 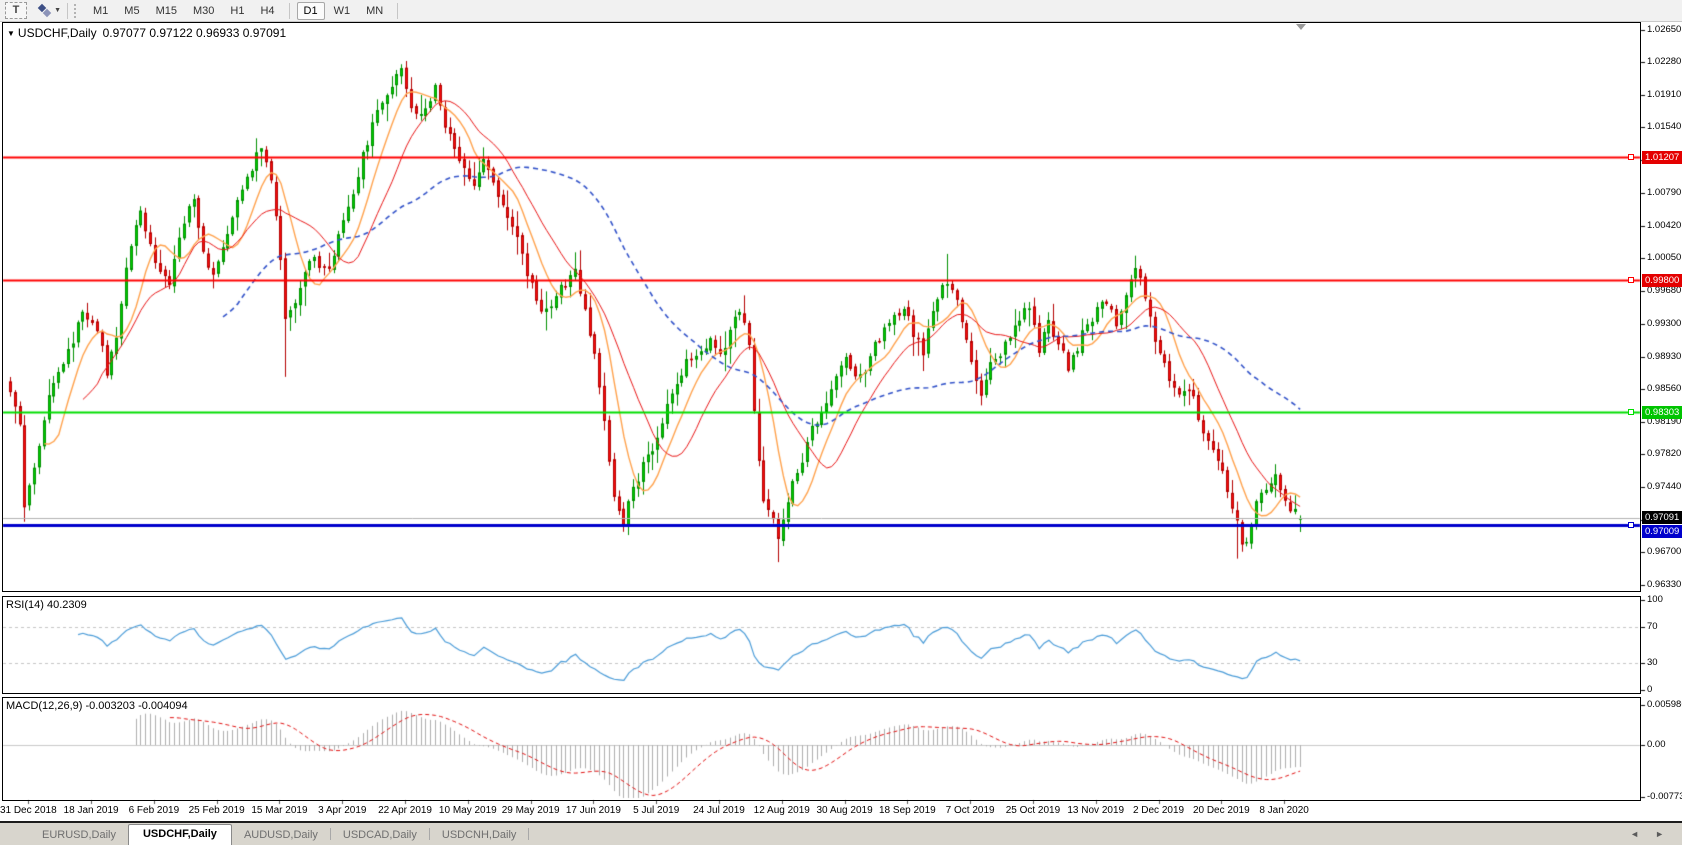 What do you see at coordinates (529, 834) in the screenshot?
I see `tab-divider` at bounding box center [529, 834].